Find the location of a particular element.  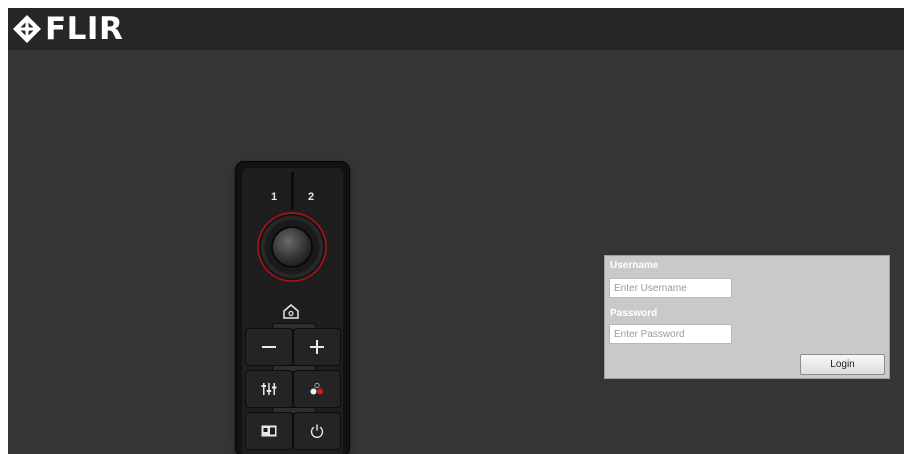

home-icon is located at coordinates (291, 311).